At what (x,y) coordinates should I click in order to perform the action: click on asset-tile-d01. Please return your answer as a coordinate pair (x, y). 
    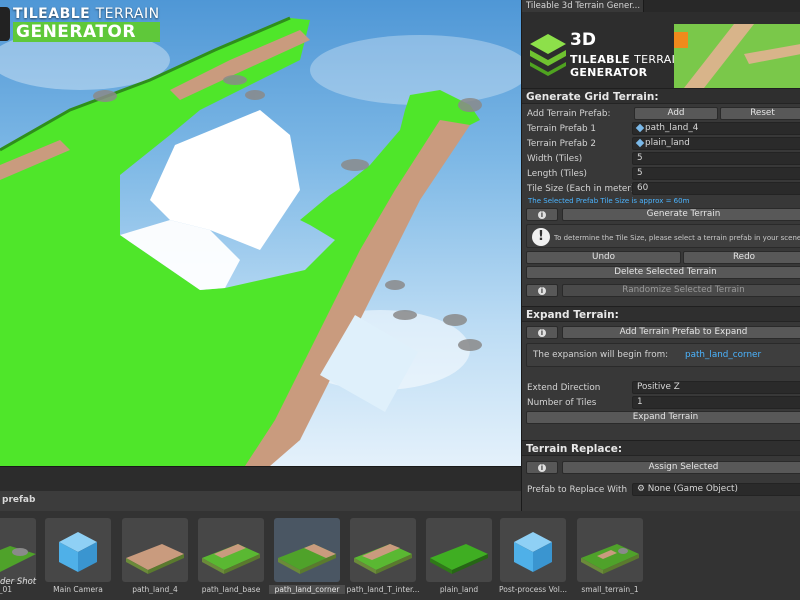
    Looking at the image, I should click on (18, 550).